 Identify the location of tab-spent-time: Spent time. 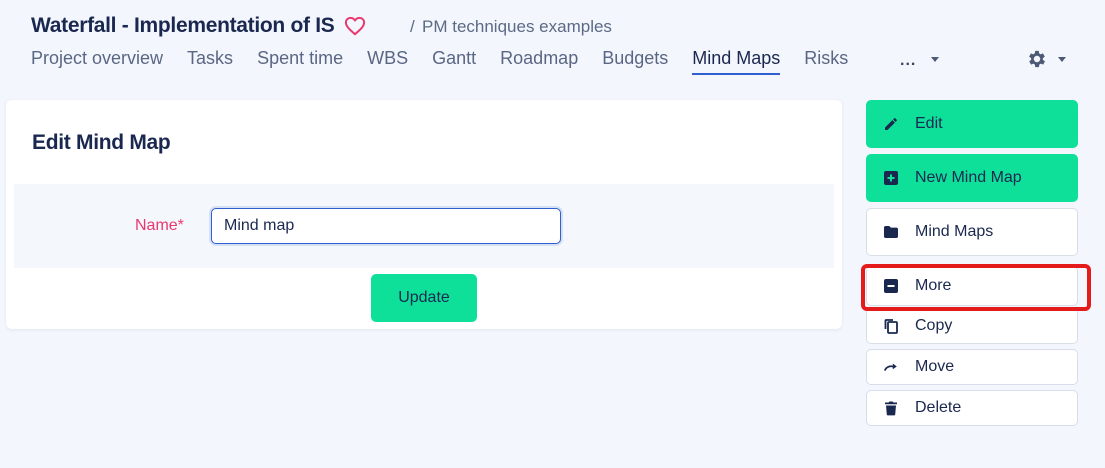
(300, 61).